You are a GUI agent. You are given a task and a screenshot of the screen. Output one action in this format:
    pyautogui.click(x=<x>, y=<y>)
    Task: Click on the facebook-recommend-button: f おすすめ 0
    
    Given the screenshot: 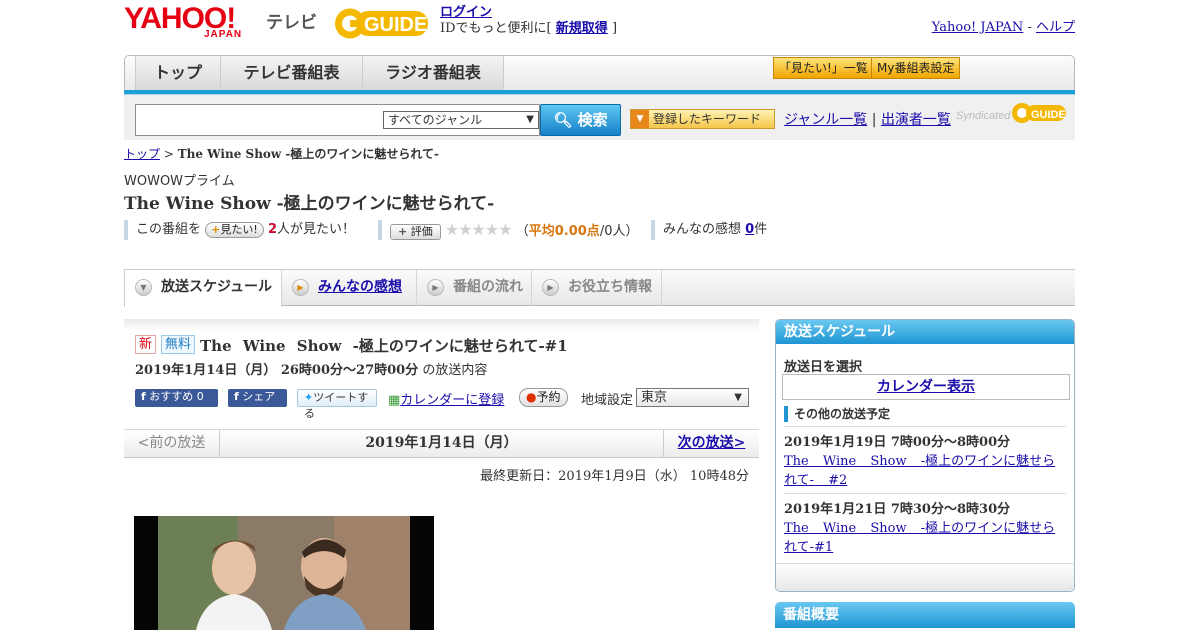 What is the action you would take?
    pyautogui.click(x=176, y=398)
    